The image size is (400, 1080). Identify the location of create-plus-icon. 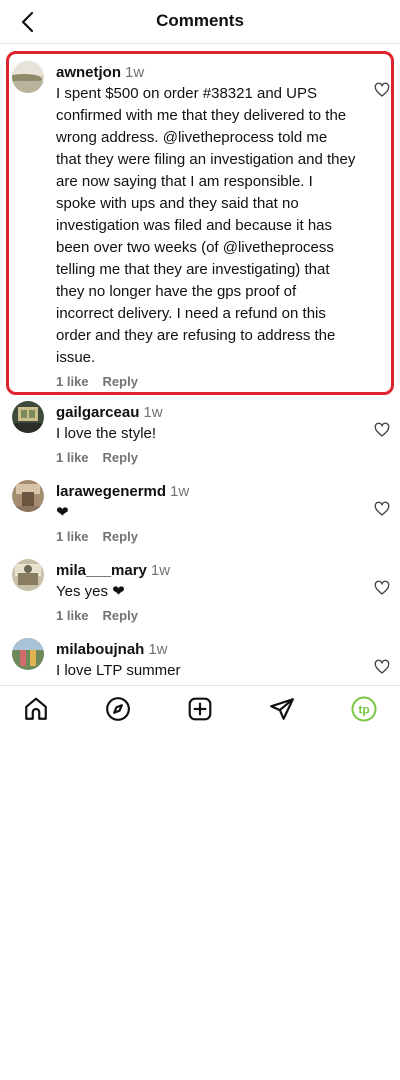
(200, 709).